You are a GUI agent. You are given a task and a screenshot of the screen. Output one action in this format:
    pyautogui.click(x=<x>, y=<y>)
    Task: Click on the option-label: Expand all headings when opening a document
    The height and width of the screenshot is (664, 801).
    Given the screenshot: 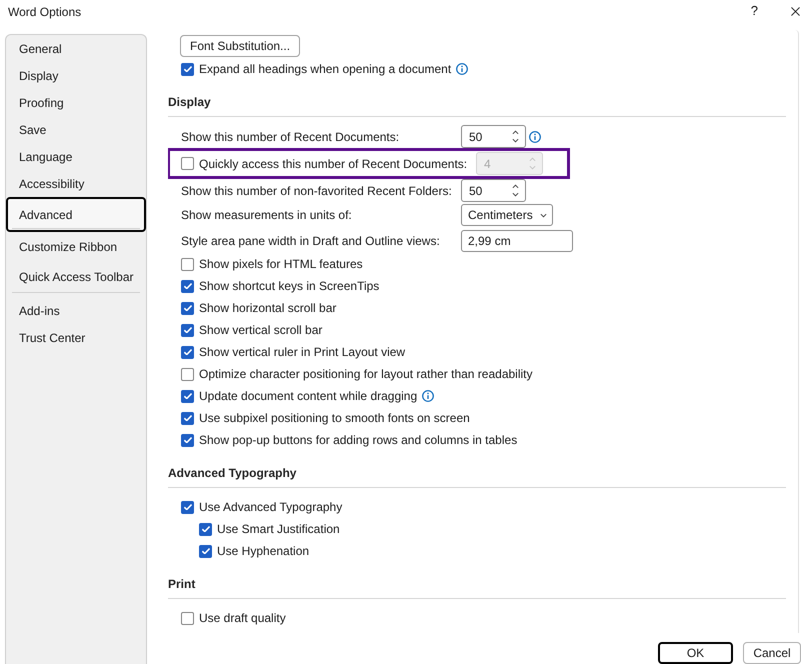 What is the action you would take?
    pyautogui.click(x=325, y=69)
    